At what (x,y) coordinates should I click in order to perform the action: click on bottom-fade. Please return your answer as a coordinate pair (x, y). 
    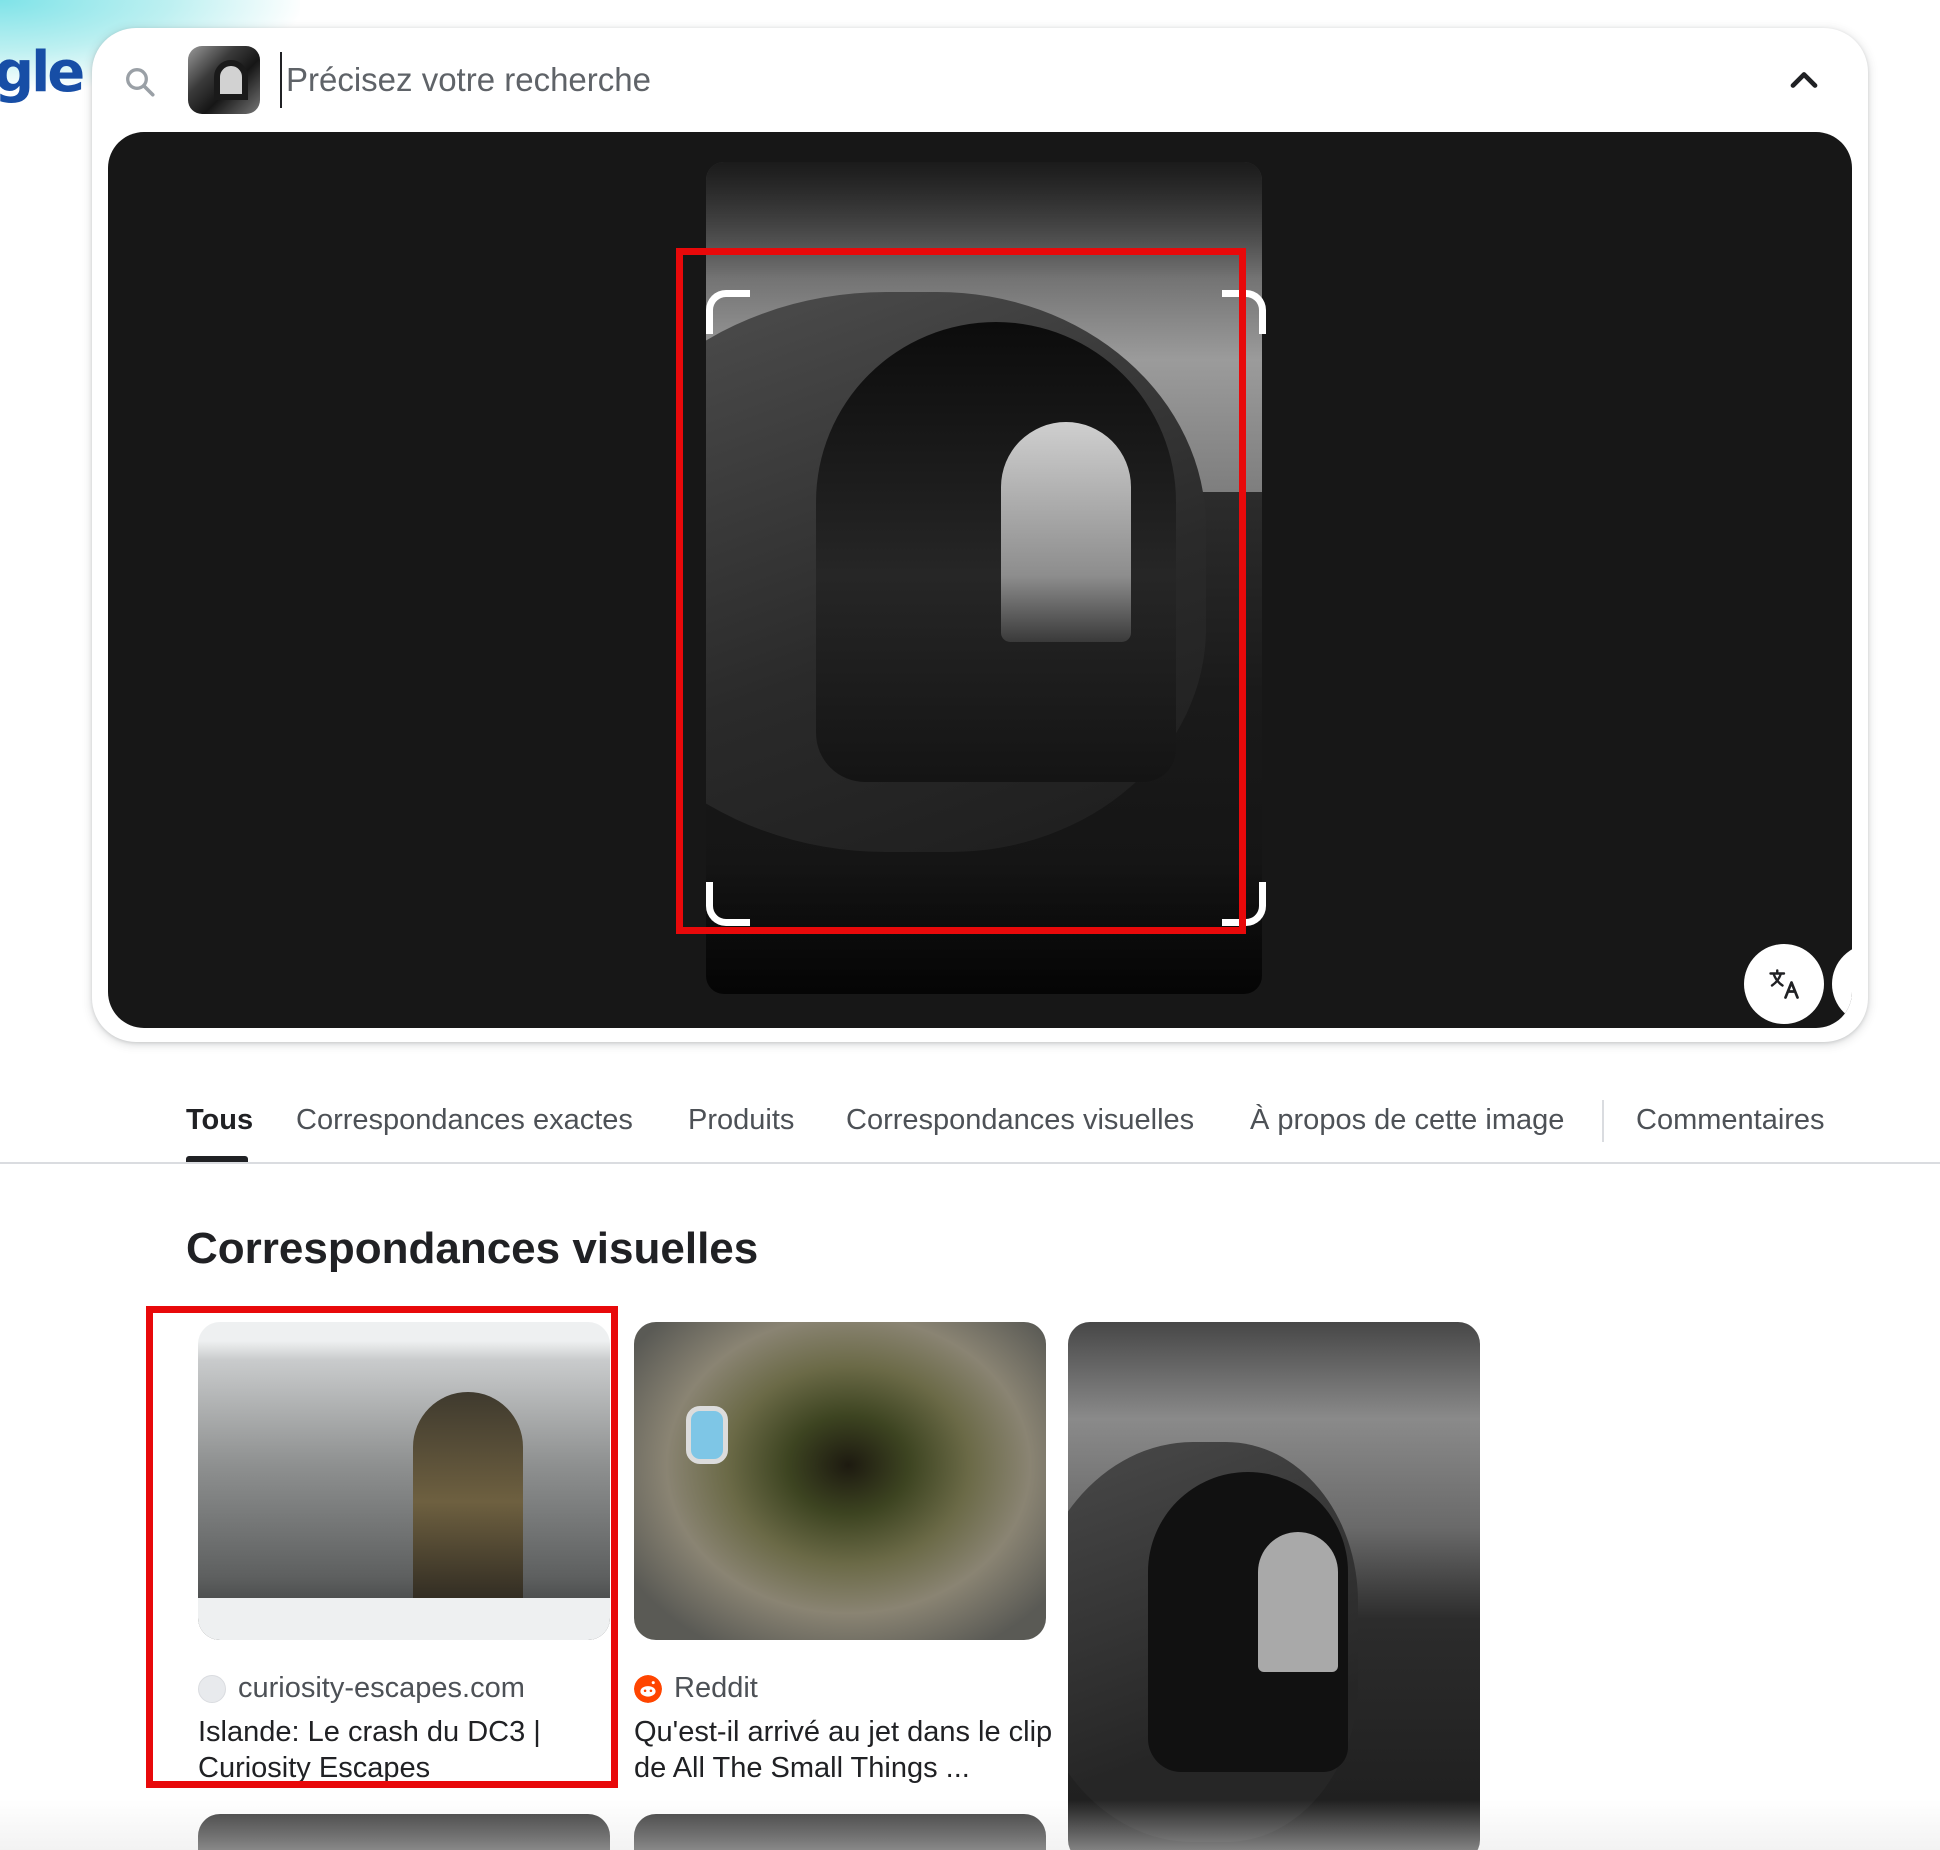
    Looking at the image, I should click on (970, 1825).